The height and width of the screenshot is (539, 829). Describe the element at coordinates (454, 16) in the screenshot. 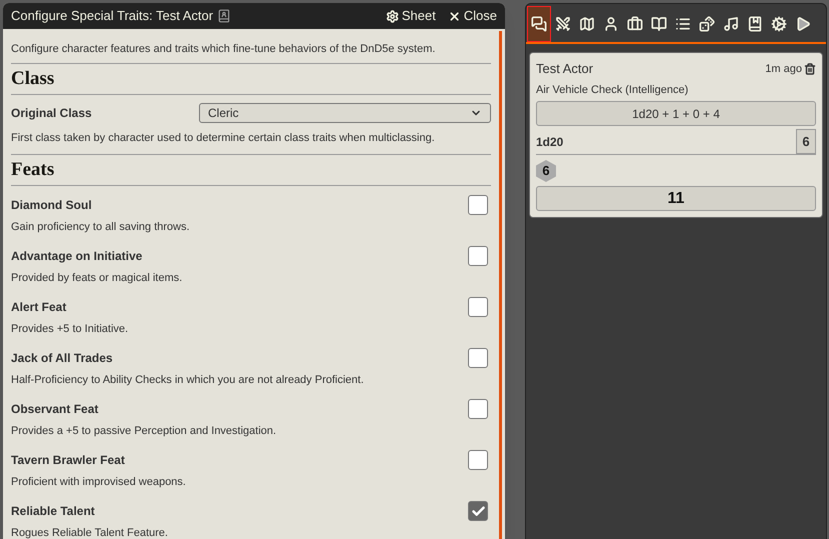

I see `close-icon` at that location.